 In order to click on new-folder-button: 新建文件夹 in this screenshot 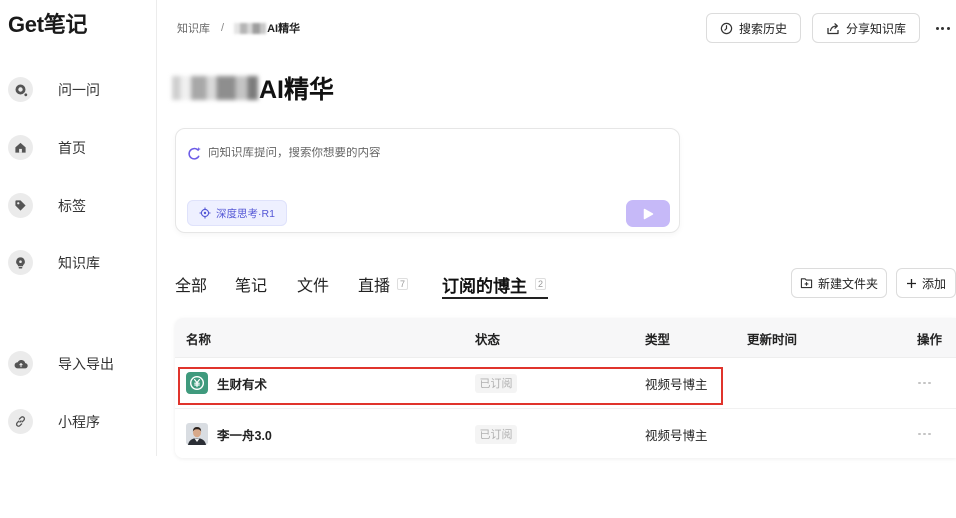, I will do `click(839, 283)`.